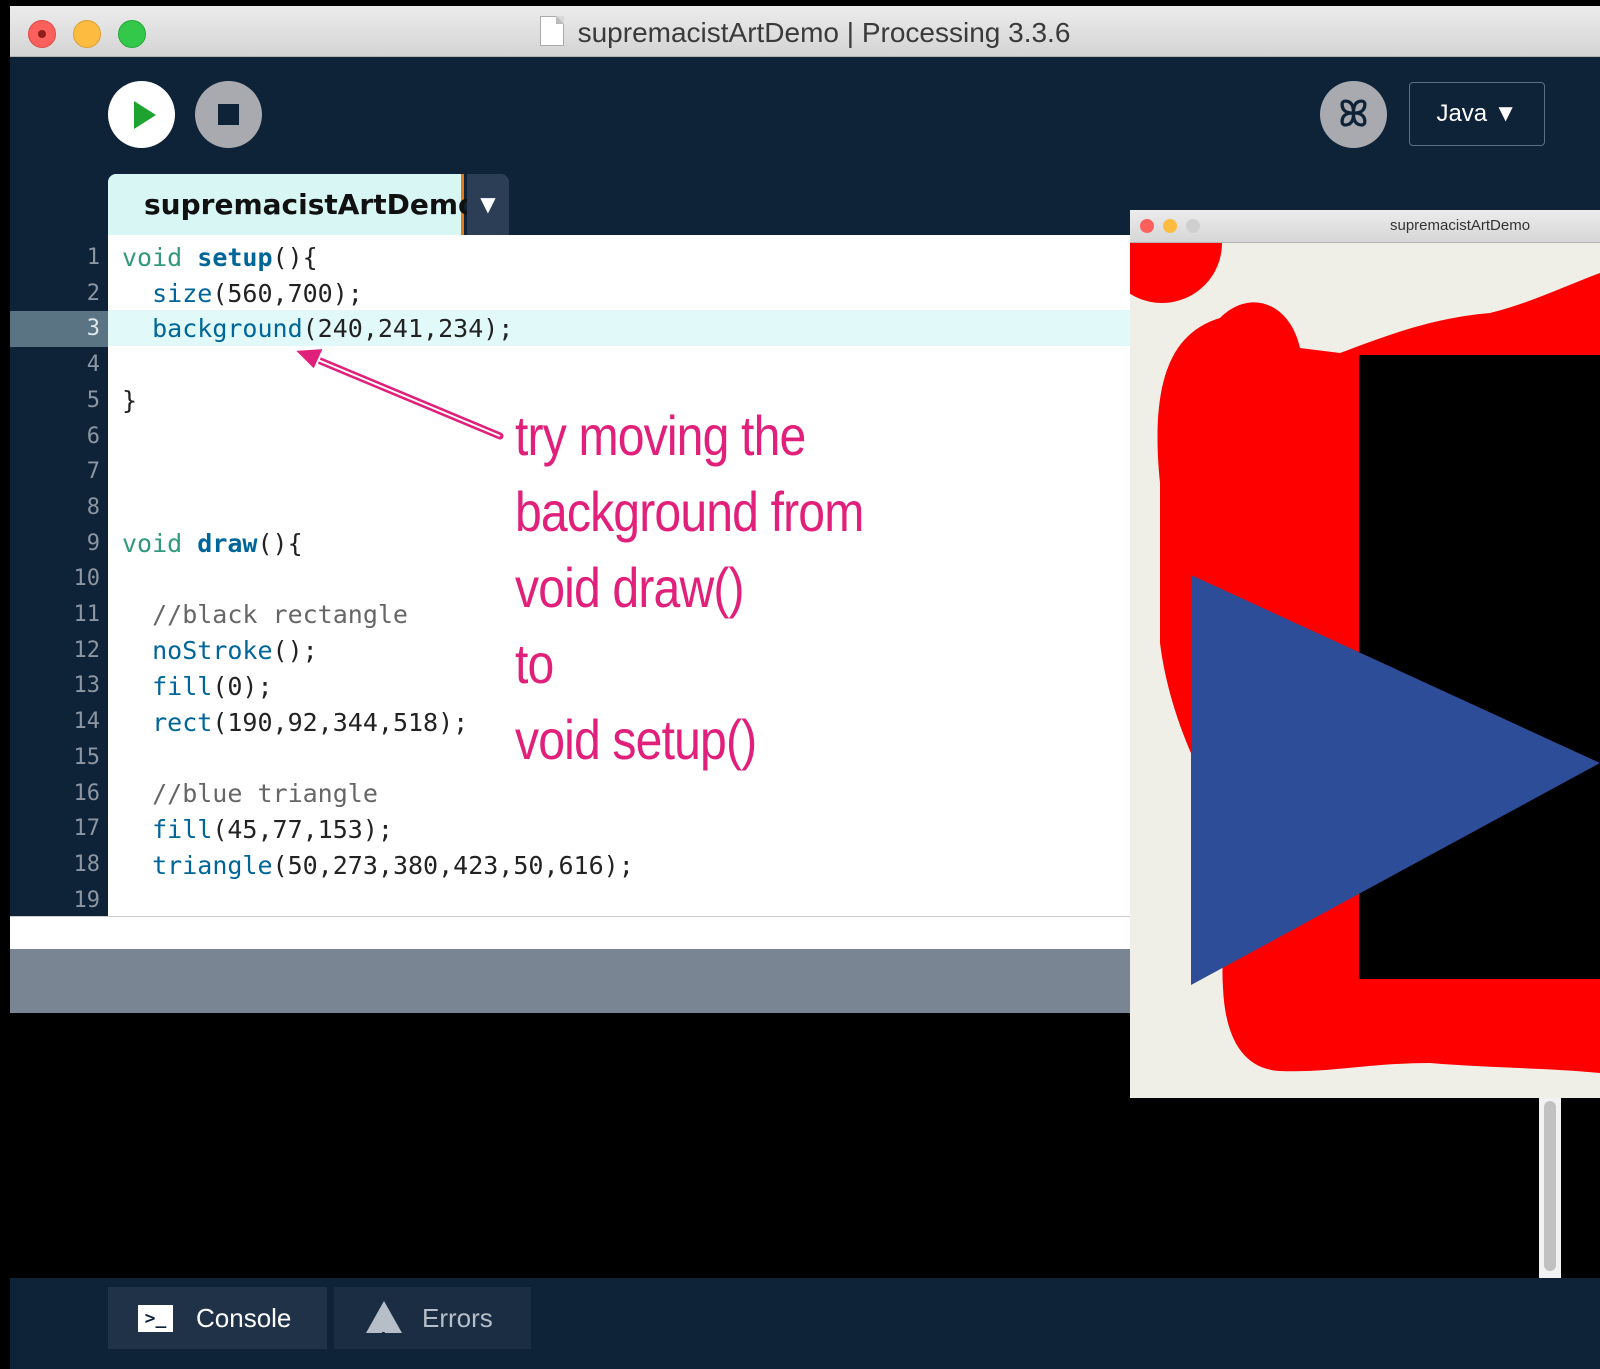  What do you see at coordinates (689, 511) in the screenshot?
I see `annotation-line-2: background from` at bounding box center [689, 511].